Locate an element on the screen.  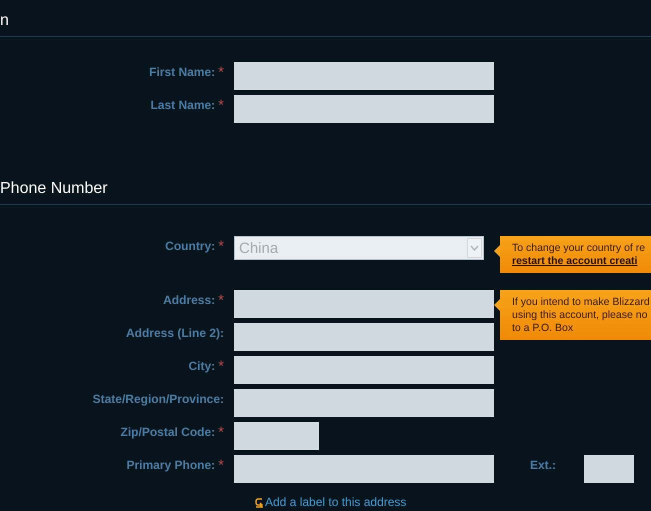
field-label: Ext.: is located at coordinates (544, 465).